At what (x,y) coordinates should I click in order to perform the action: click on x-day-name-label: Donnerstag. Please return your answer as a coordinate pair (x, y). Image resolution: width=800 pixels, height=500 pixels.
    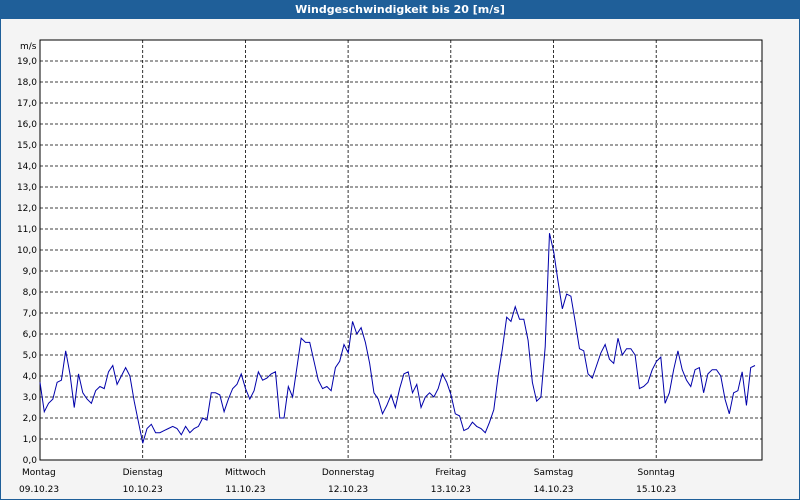
    Looking at the image, I should click on (348, 473).